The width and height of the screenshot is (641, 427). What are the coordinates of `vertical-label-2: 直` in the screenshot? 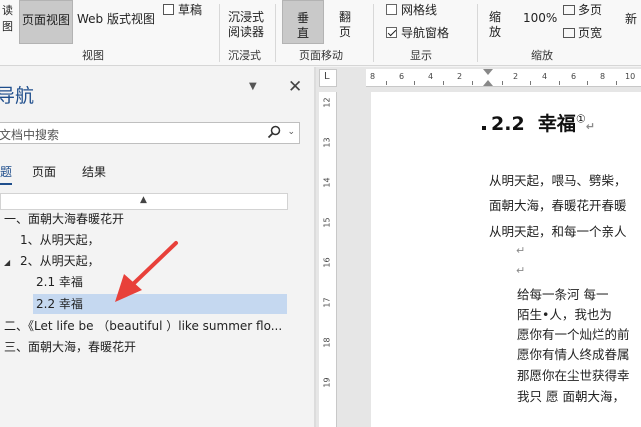 It's located at (302, 33).